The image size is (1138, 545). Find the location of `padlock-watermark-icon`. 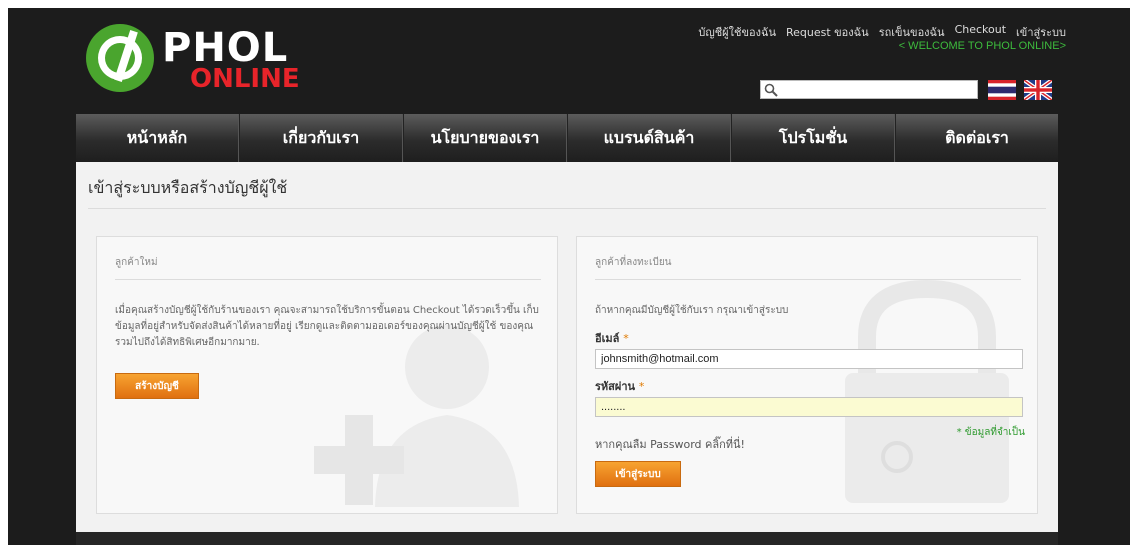

padlock-watermark-icon is located at coordinates (927, 391).